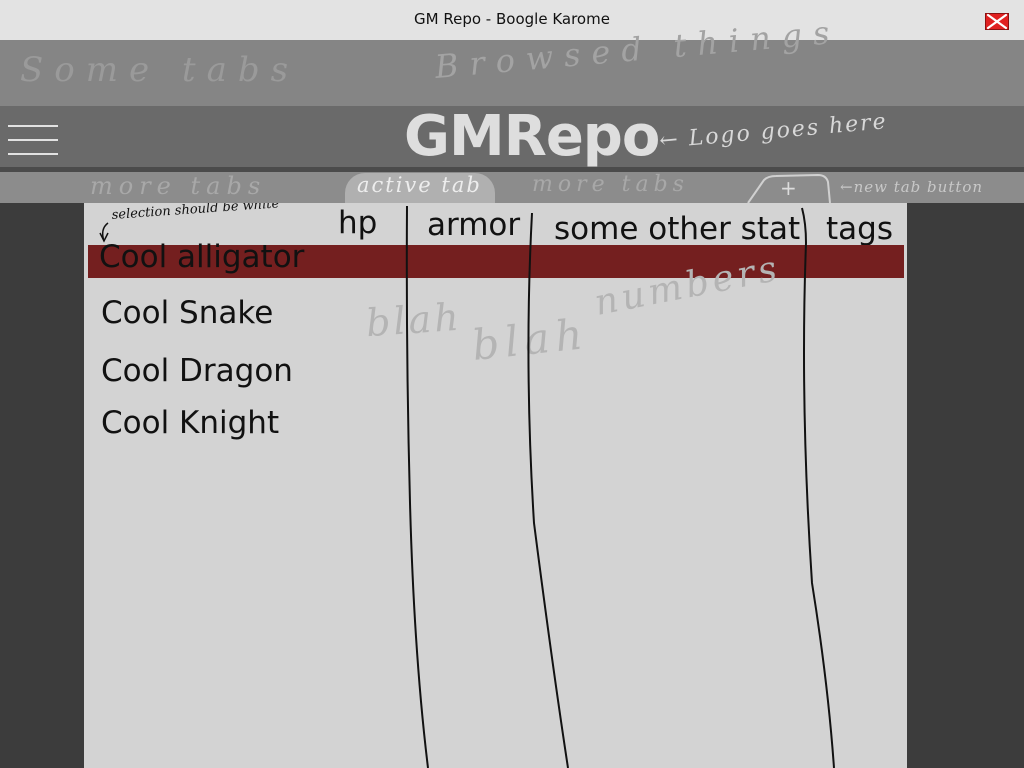  I want to click on column-header-tags: tags, so click(859, 229).